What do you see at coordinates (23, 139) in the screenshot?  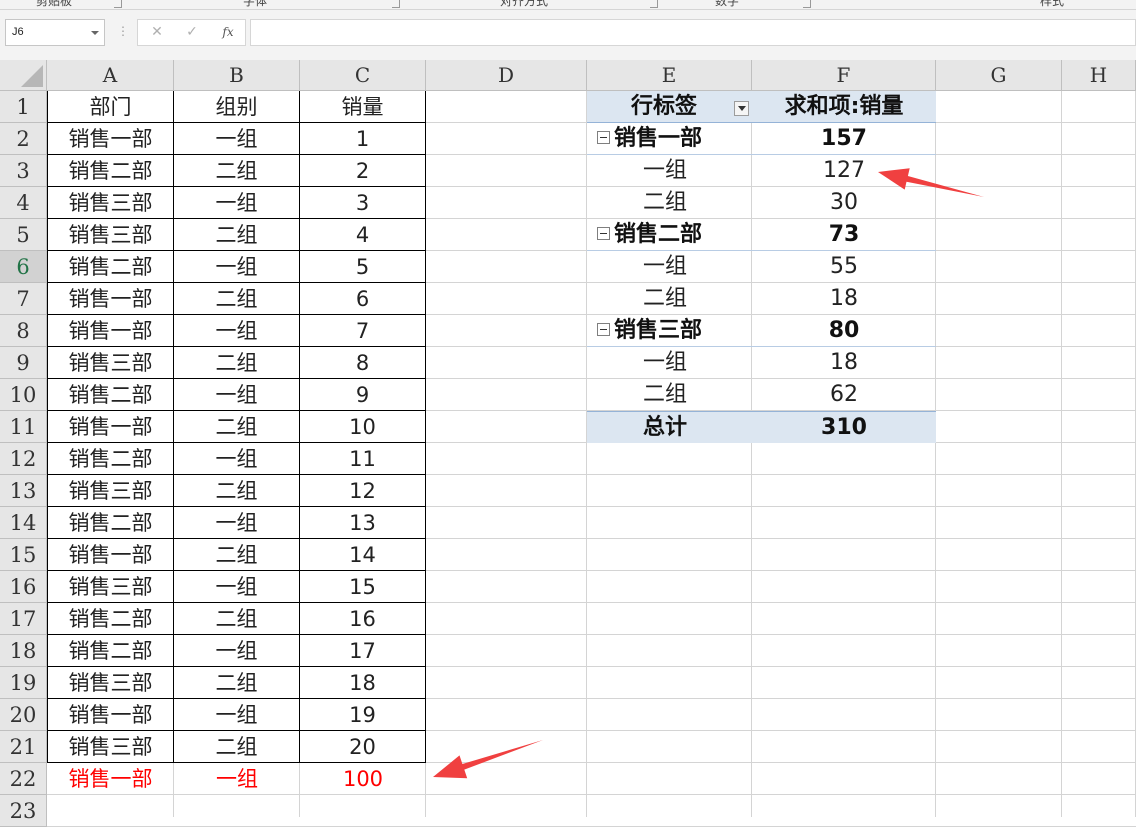 I see `row-header-2: 2` at bounding box center [23, 139].